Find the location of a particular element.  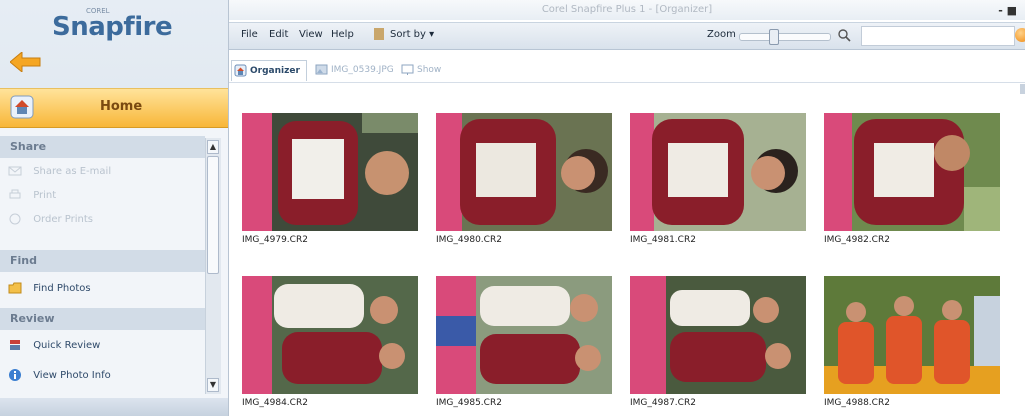

zoom-icon is located at coordinates (844, 35).